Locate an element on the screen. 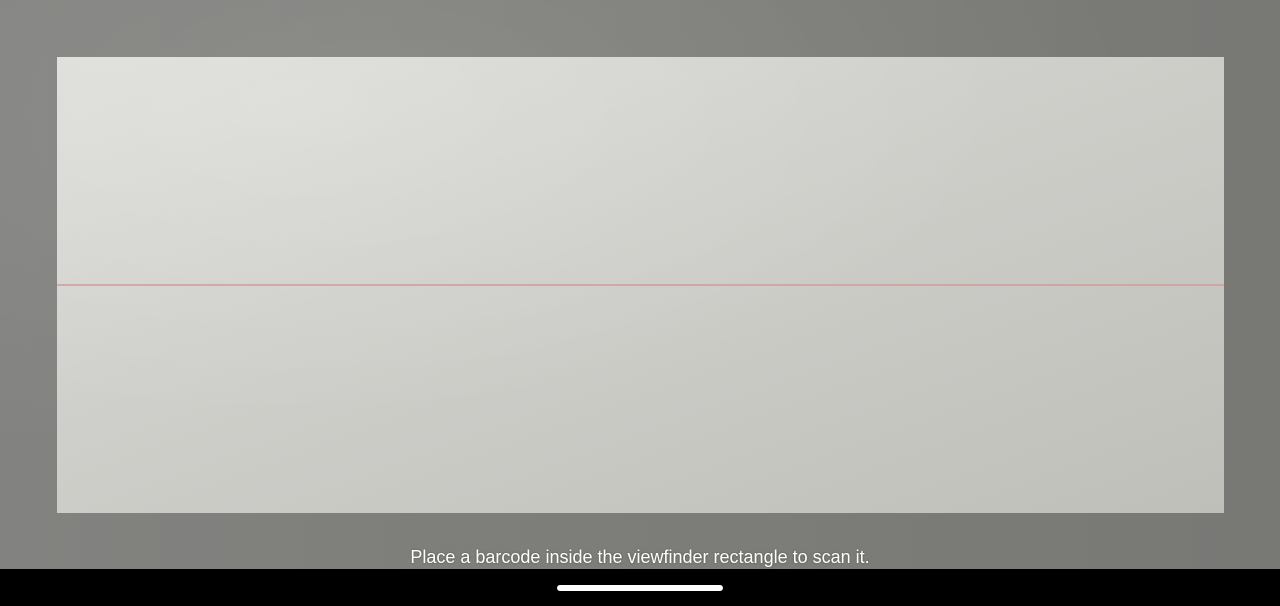 This screenshot has width=1280, height=606. scan-laser-line is located at coordinates (640, 285).